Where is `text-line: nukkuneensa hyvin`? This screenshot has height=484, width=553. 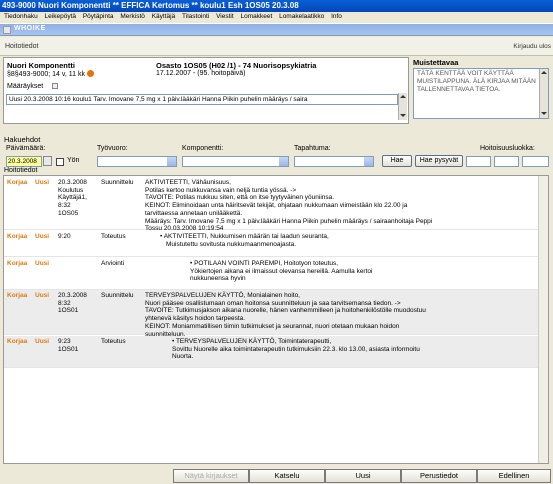
text-line: nukkuneensa hyvin is located at coordinates (218, 279).